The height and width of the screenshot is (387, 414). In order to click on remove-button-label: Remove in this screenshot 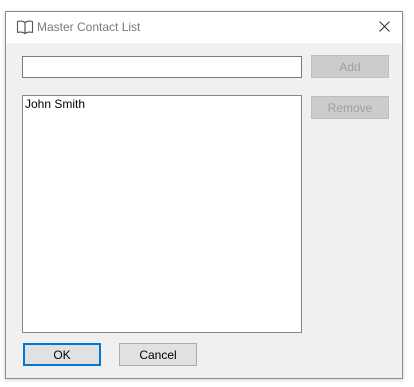, I will do `click(350, 107)`.